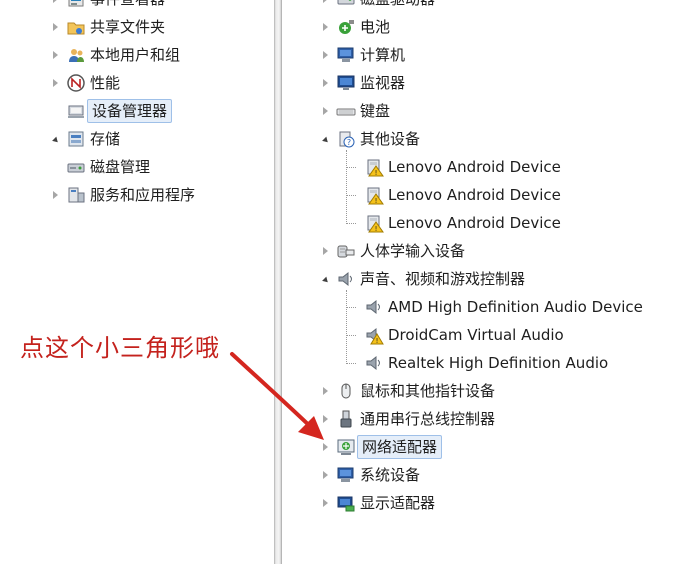  What do you see at coordinates (84, 83) in the screenshot?
I see `tree-node-3: 性能` at bounding box center [84, 83].